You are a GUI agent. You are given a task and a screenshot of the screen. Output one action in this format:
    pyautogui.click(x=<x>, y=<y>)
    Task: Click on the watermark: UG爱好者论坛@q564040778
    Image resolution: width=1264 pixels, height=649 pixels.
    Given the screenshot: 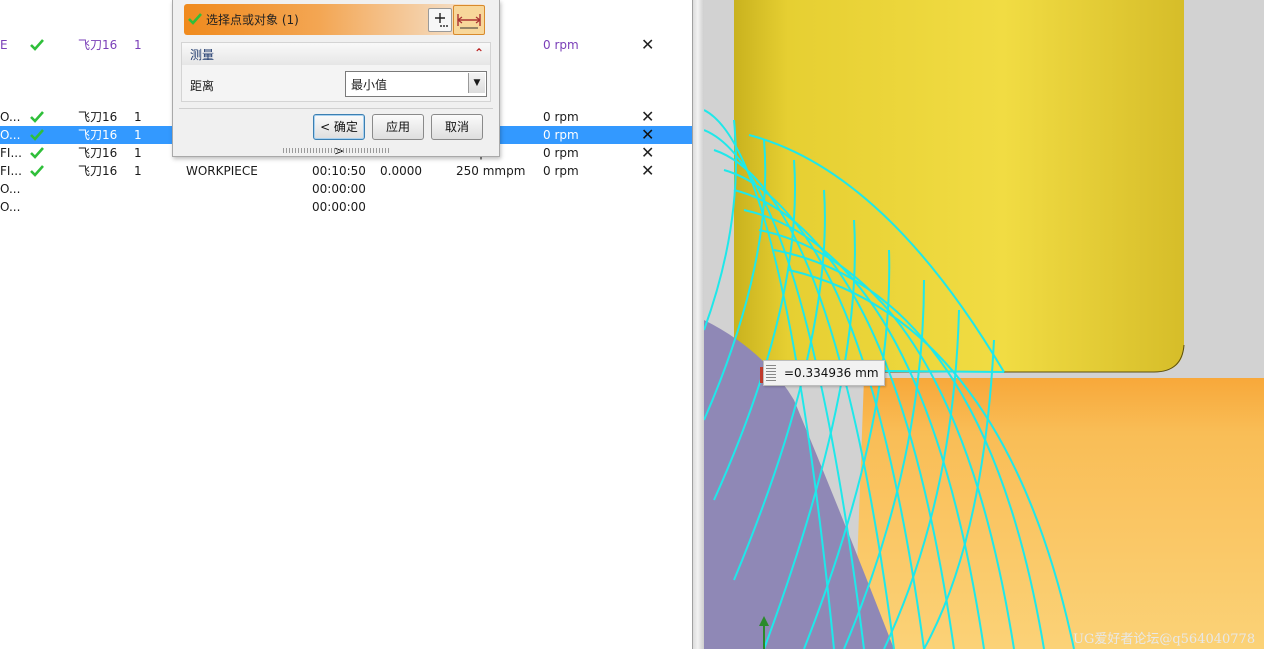 What is the action you would take?
    pyautogui.click(x=1164, y=639)
    